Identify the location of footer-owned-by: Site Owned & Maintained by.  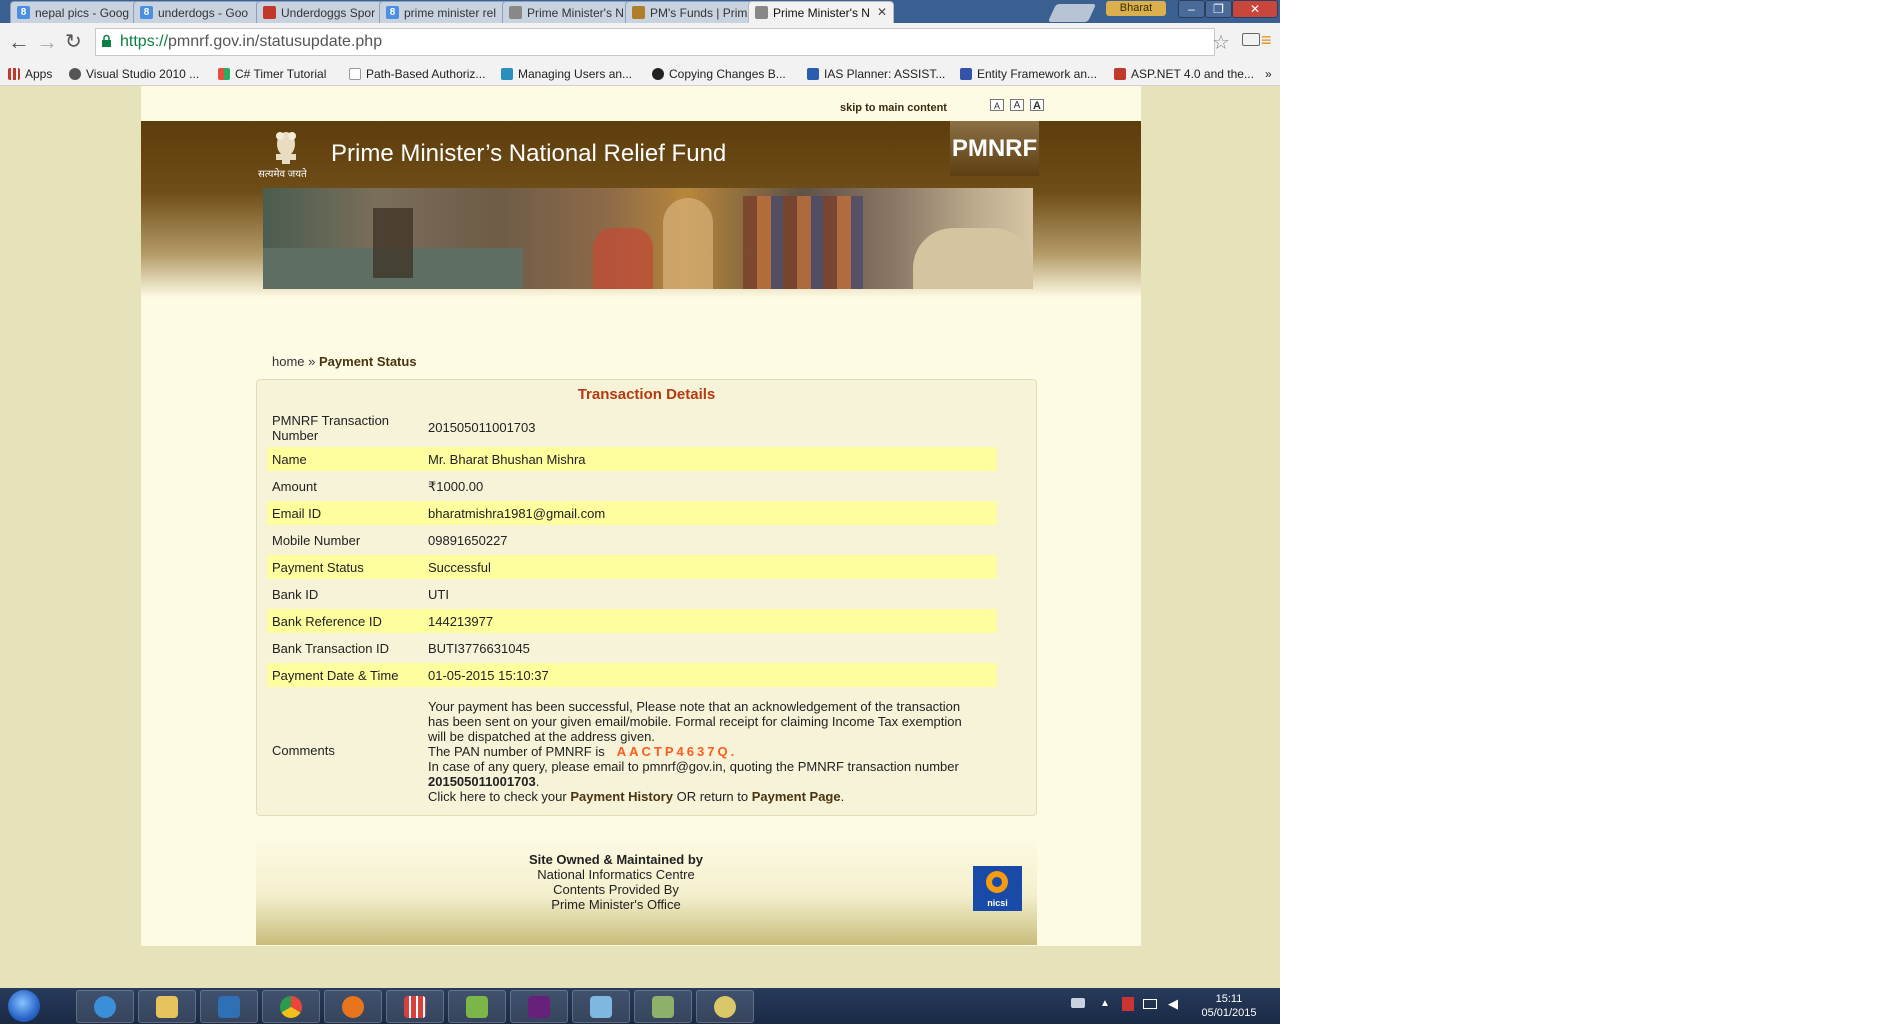
(616, 859).